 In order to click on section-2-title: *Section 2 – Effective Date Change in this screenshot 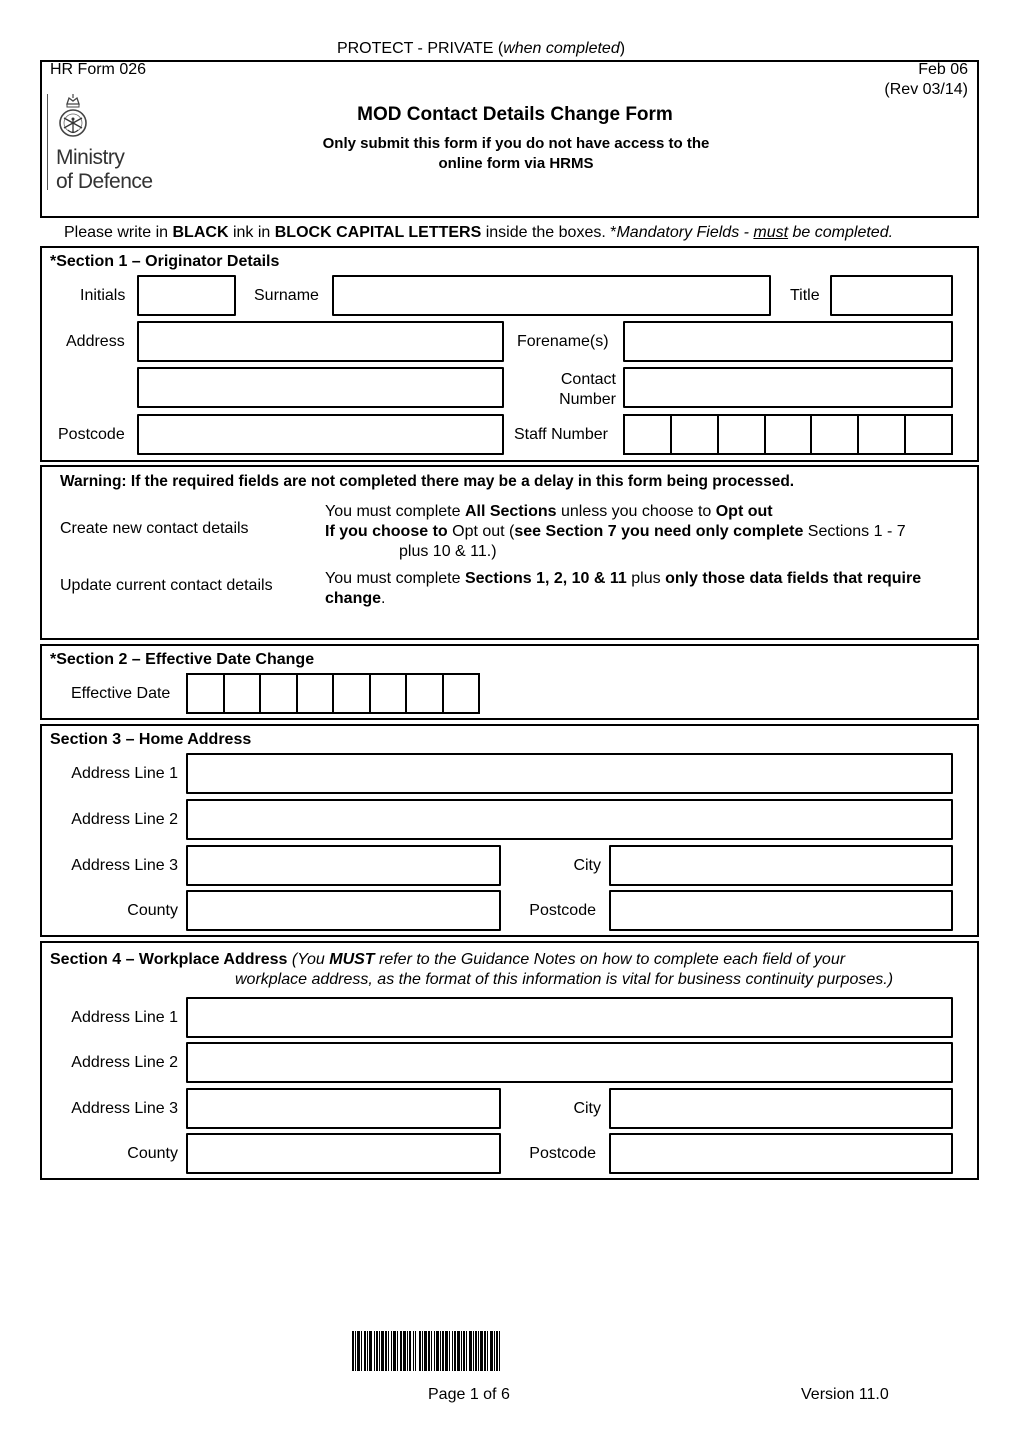, I will do `click(182, 659)`.